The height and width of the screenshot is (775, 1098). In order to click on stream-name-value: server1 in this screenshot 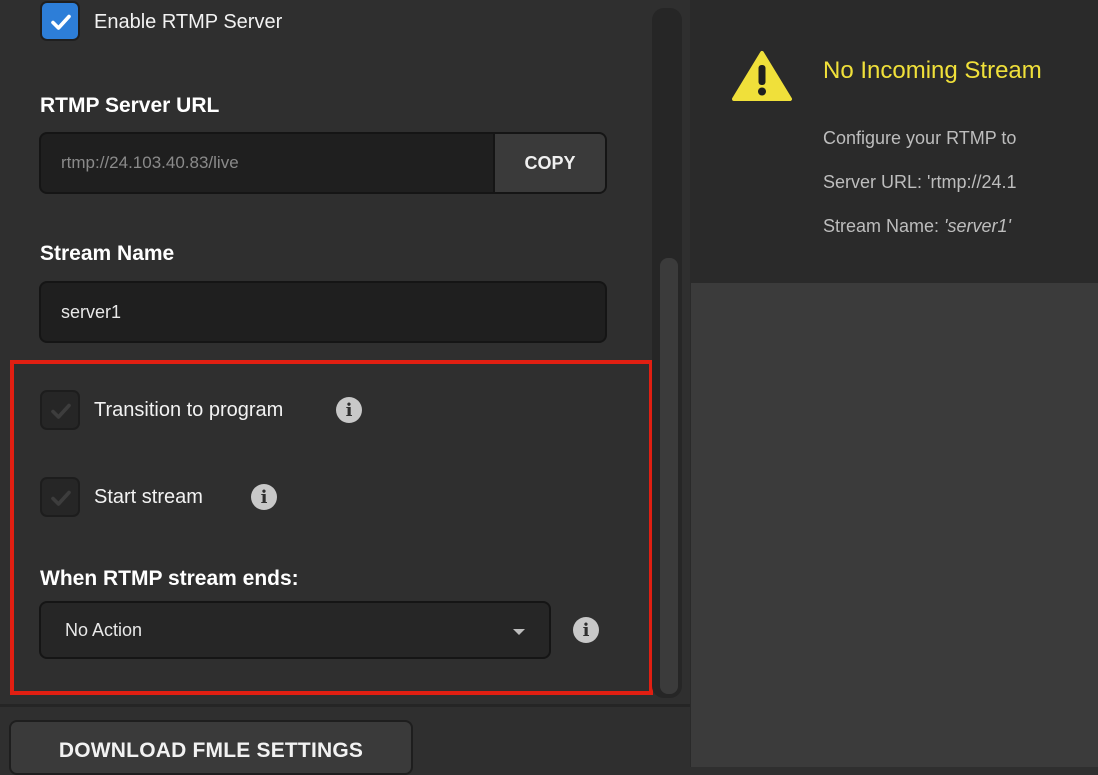, I will do `click(91, 311)`.